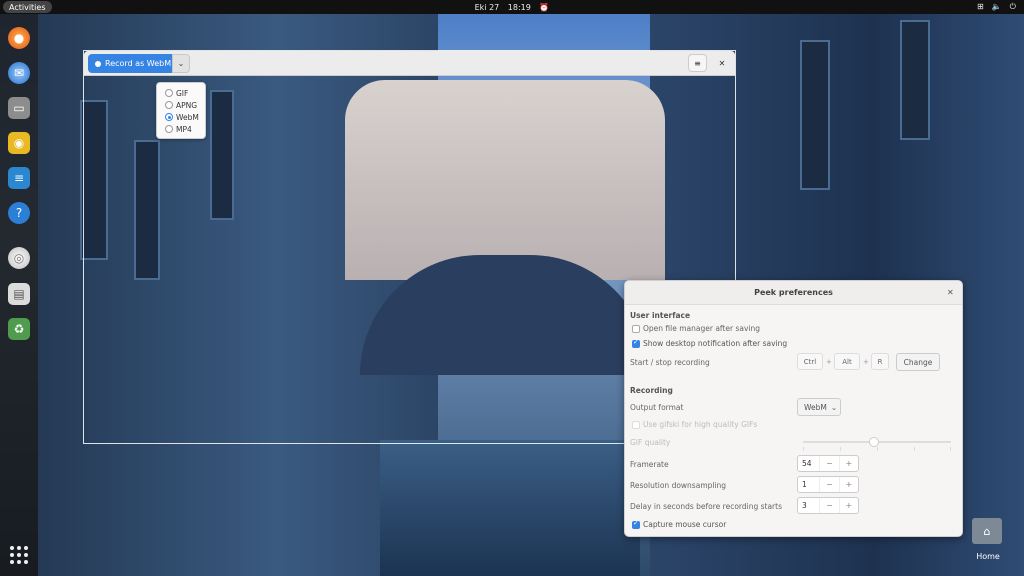 The width and height of the screenshot is (1024, 576). I want to click on writer-icon: ≡, so click(19, 178).